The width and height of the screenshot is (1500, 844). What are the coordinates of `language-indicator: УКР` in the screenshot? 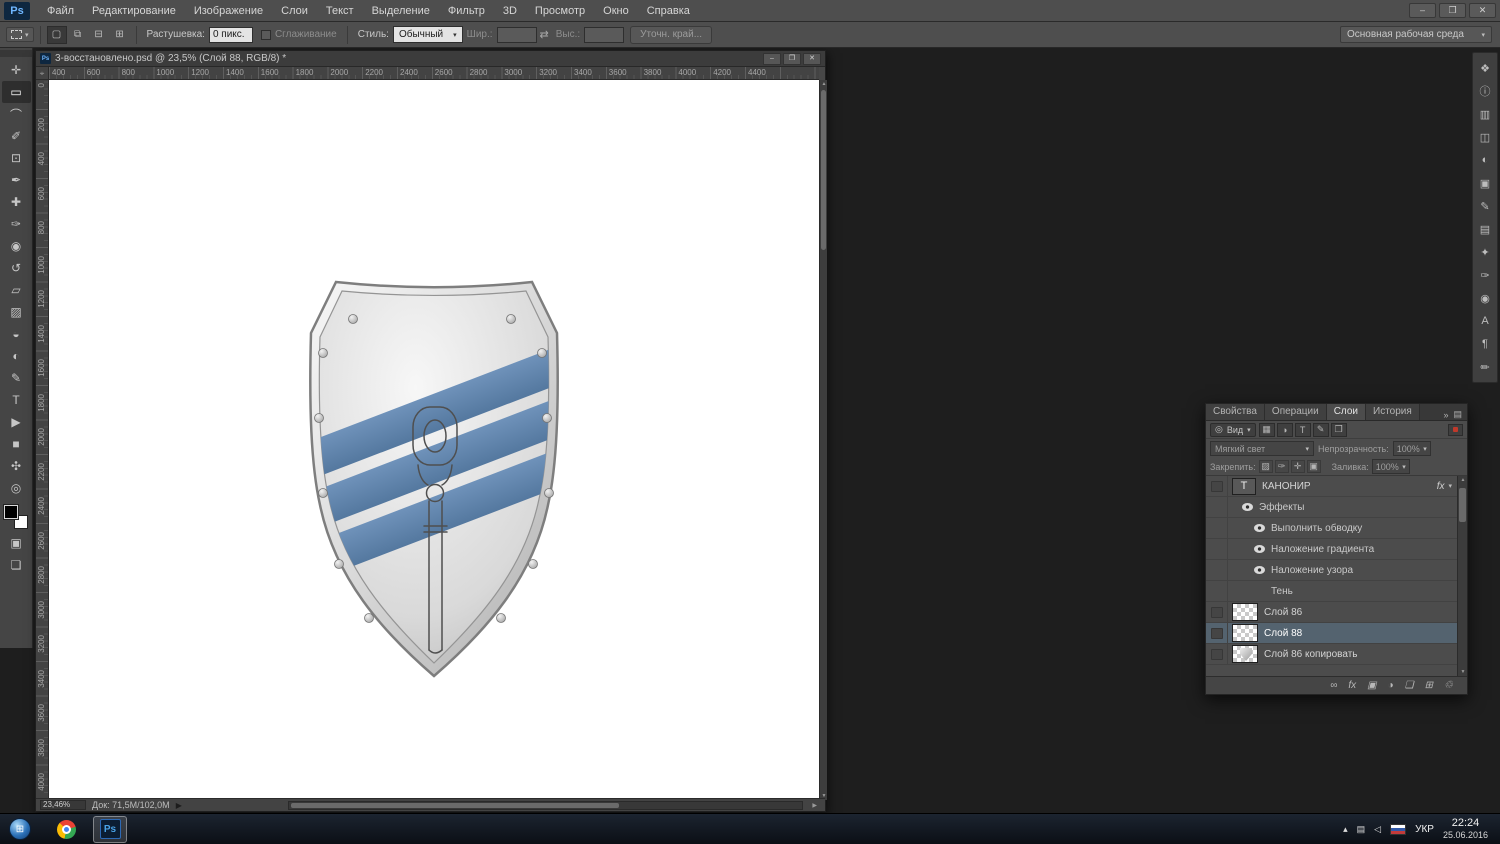 It's located at (1424, 829).